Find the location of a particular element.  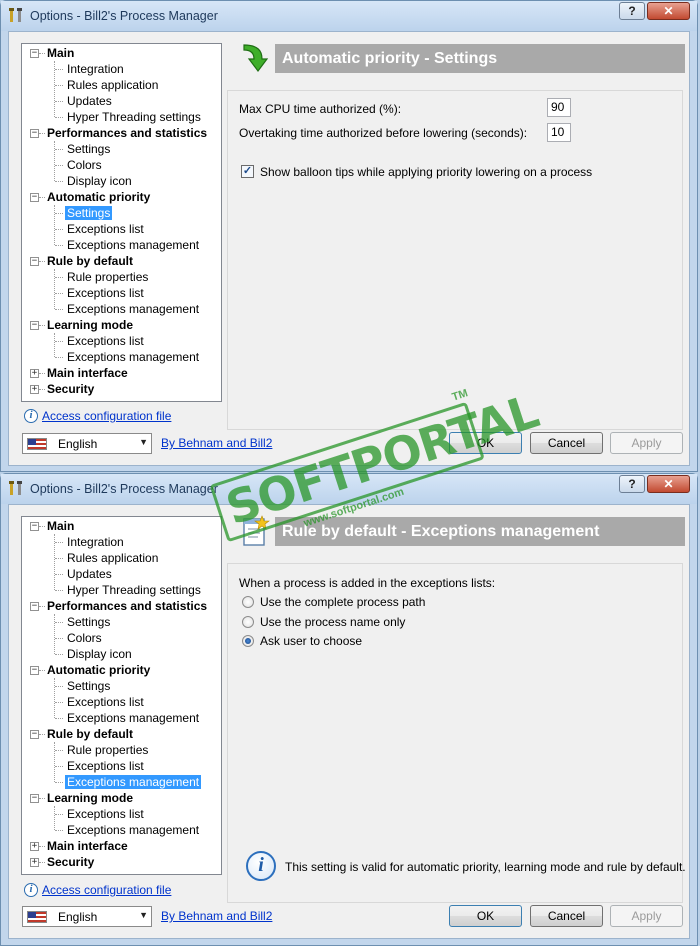

help-icon: ? is located at coordinates (632, 11).